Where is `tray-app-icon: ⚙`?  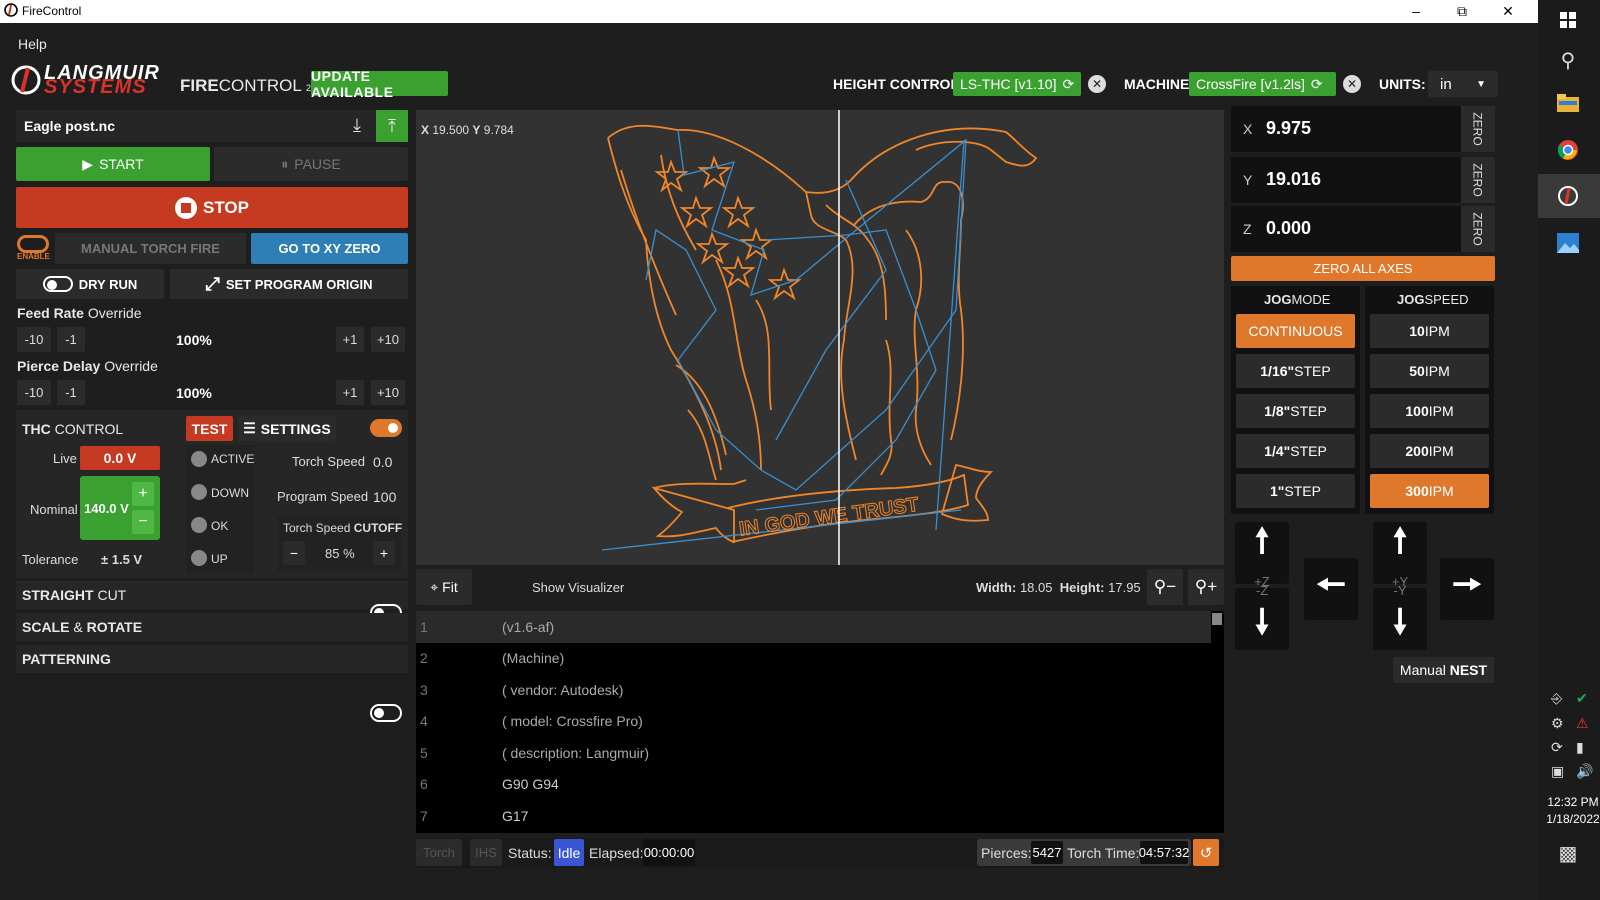
tray-app-icon: ⚙ is located at coordinates (1557, 723).